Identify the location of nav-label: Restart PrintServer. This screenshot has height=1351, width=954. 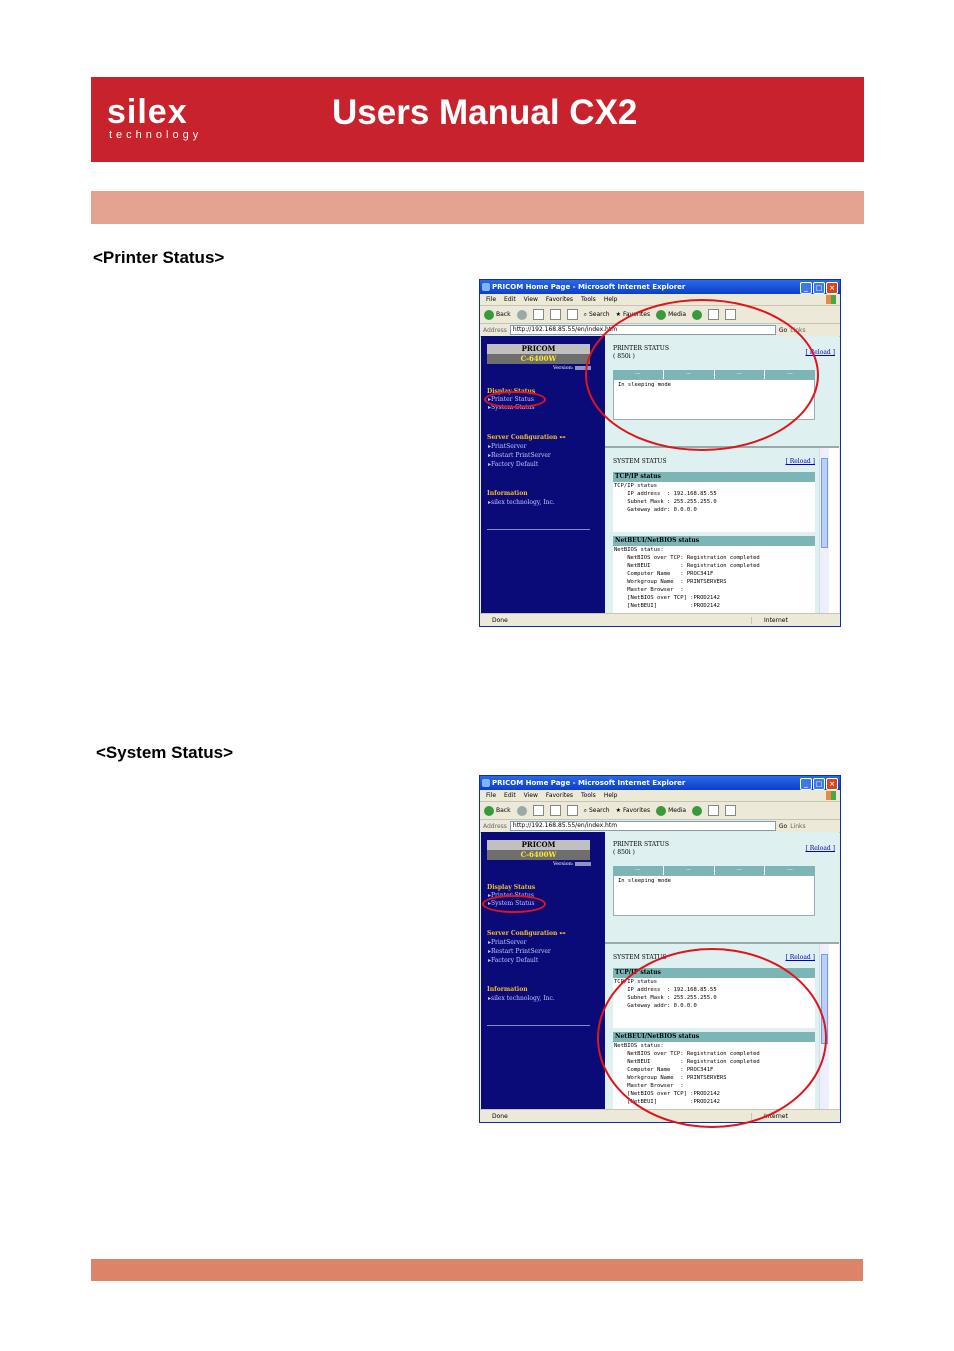
(521, 455).